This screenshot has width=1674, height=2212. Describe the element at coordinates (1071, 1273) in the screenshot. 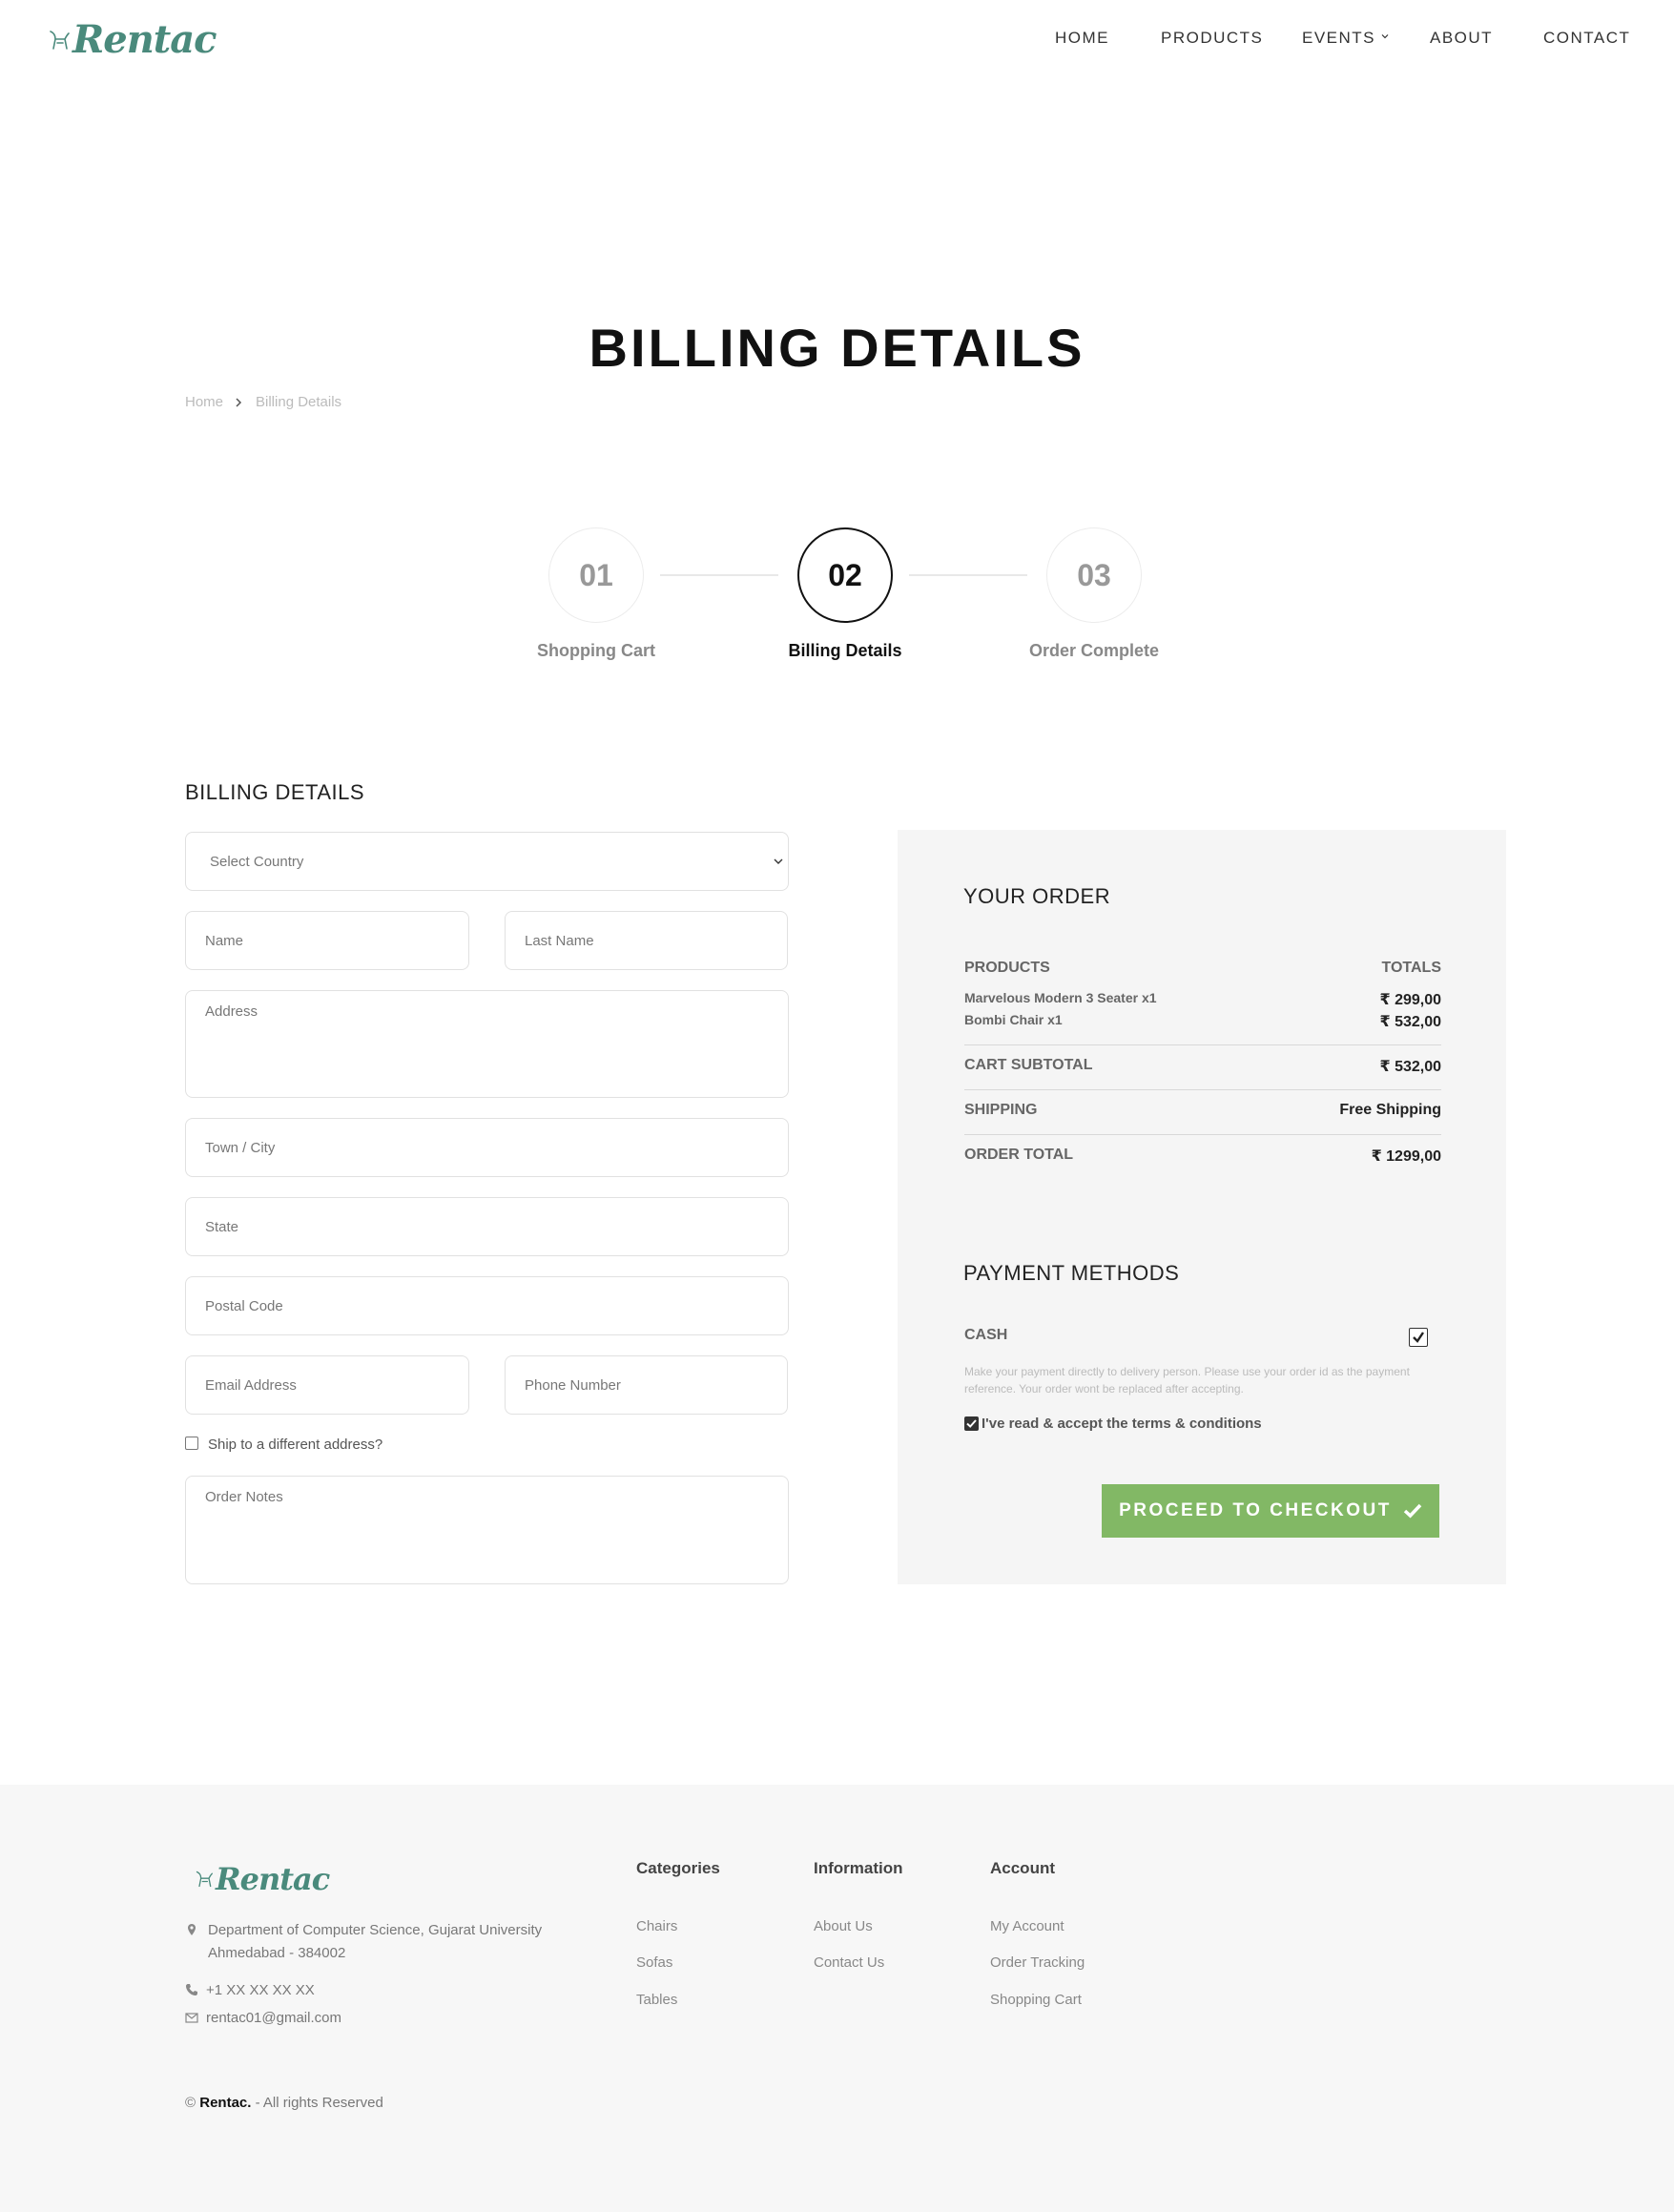

I see `payment-methods-title: PAYMENT METHODS` at that location.